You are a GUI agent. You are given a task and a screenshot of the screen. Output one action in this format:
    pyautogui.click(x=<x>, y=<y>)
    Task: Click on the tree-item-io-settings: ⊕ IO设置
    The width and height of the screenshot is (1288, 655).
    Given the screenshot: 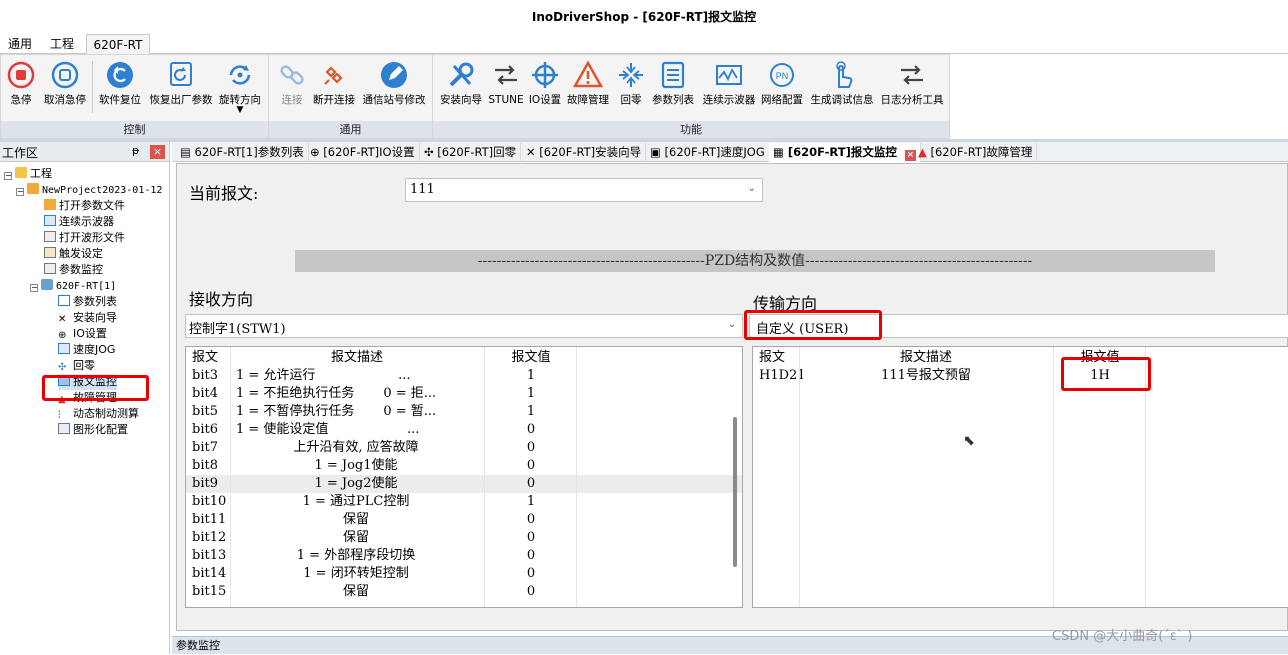 What is the action you would take?
    pyautogui.click(x=82, y=334)
    